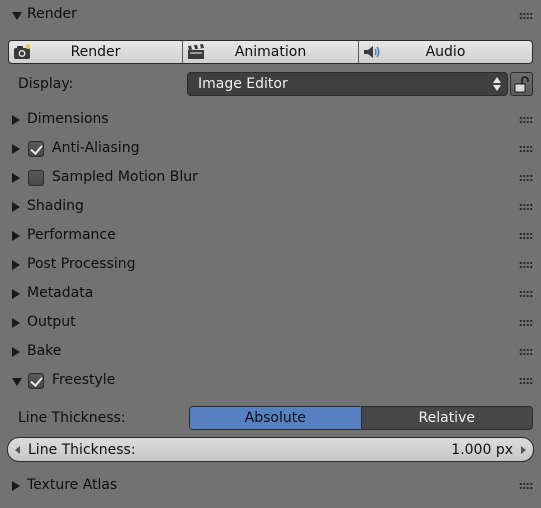 This screenshot has height=508, width=541. What do you see at coordinates (55, 206) in the screenshot?
I see `section-shading: Shading` at bounding box center [55, 206].